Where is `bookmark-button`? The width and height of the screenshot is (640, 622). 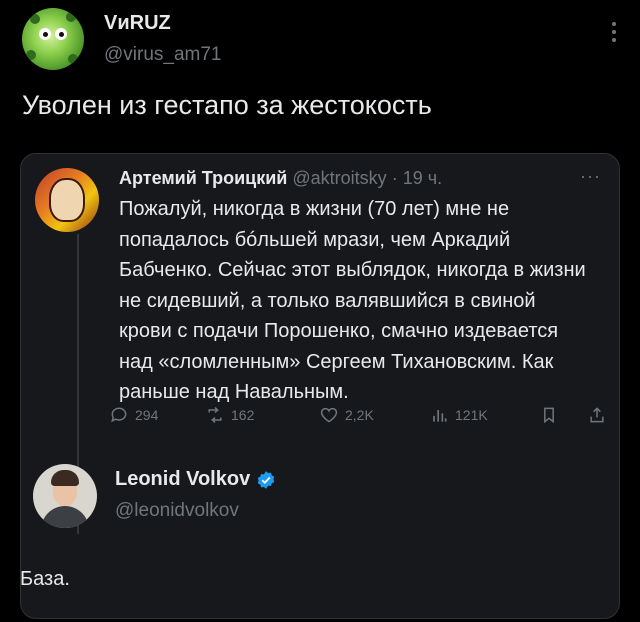 bookmark-button is located at coordinates (549, 415).